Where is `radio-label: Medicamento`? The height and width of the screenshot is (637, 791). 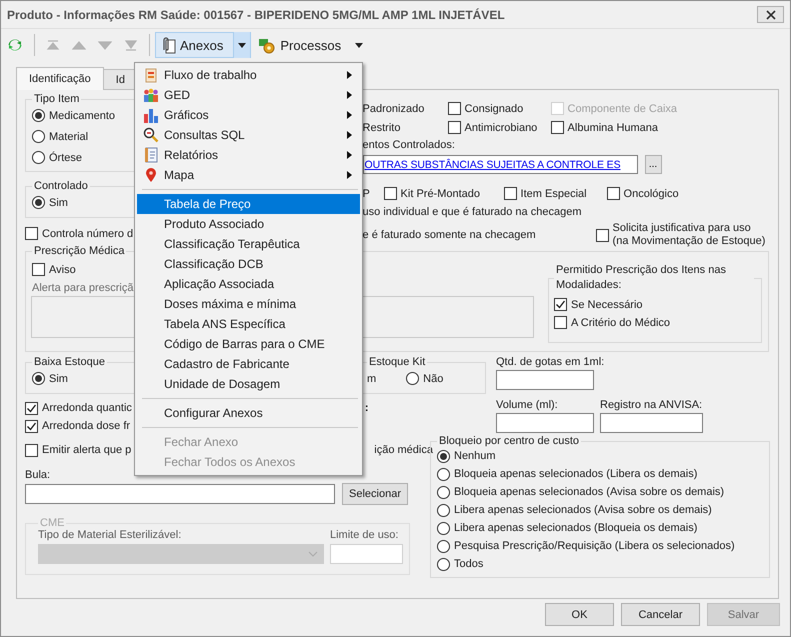 radio-label: Medicamento is located at coordinates (82, 116).